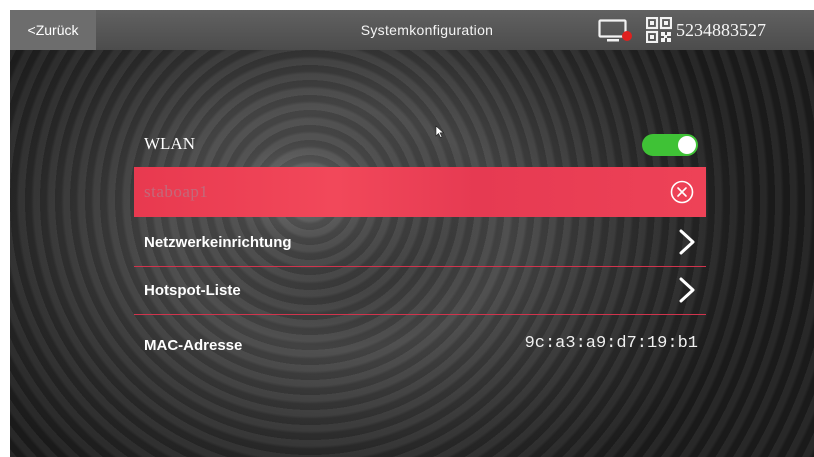 The width and height of the screenshot is (814, 457). I want to click on wlan-row: WLAN, so click(420, 144).